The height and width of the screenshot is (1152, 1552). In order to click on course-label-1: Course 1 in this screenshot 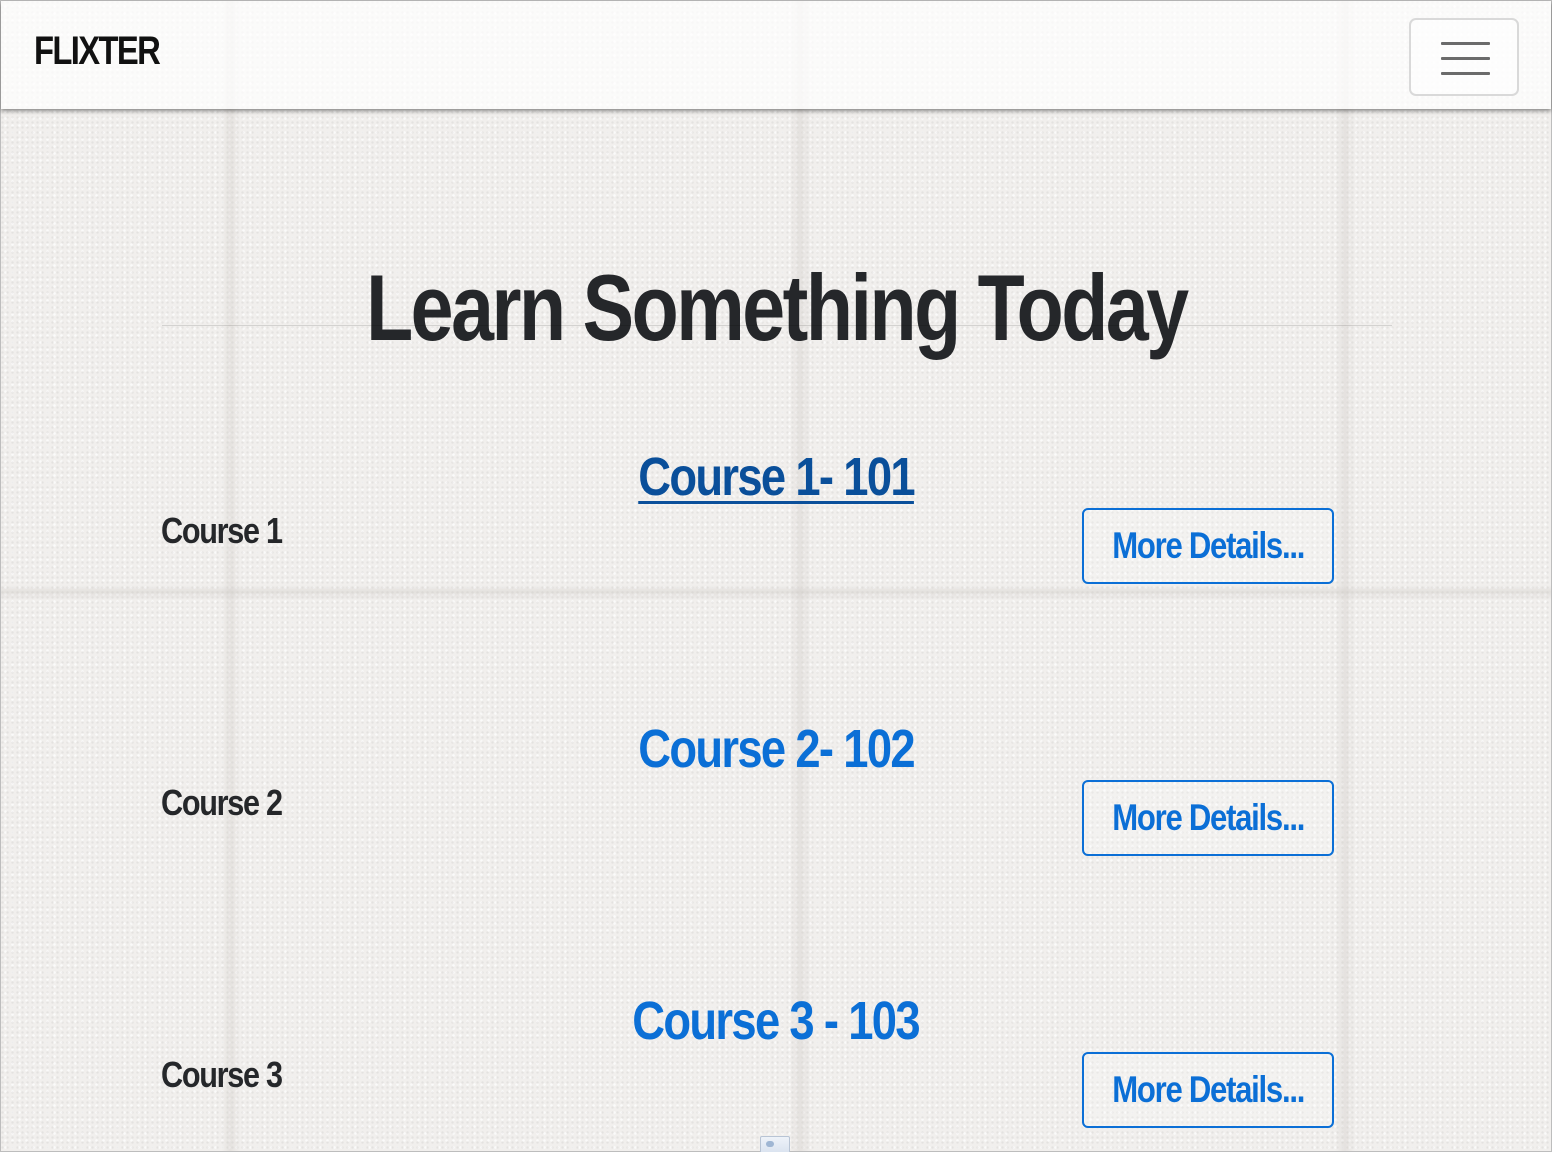, I will do `click(222, 530)`.